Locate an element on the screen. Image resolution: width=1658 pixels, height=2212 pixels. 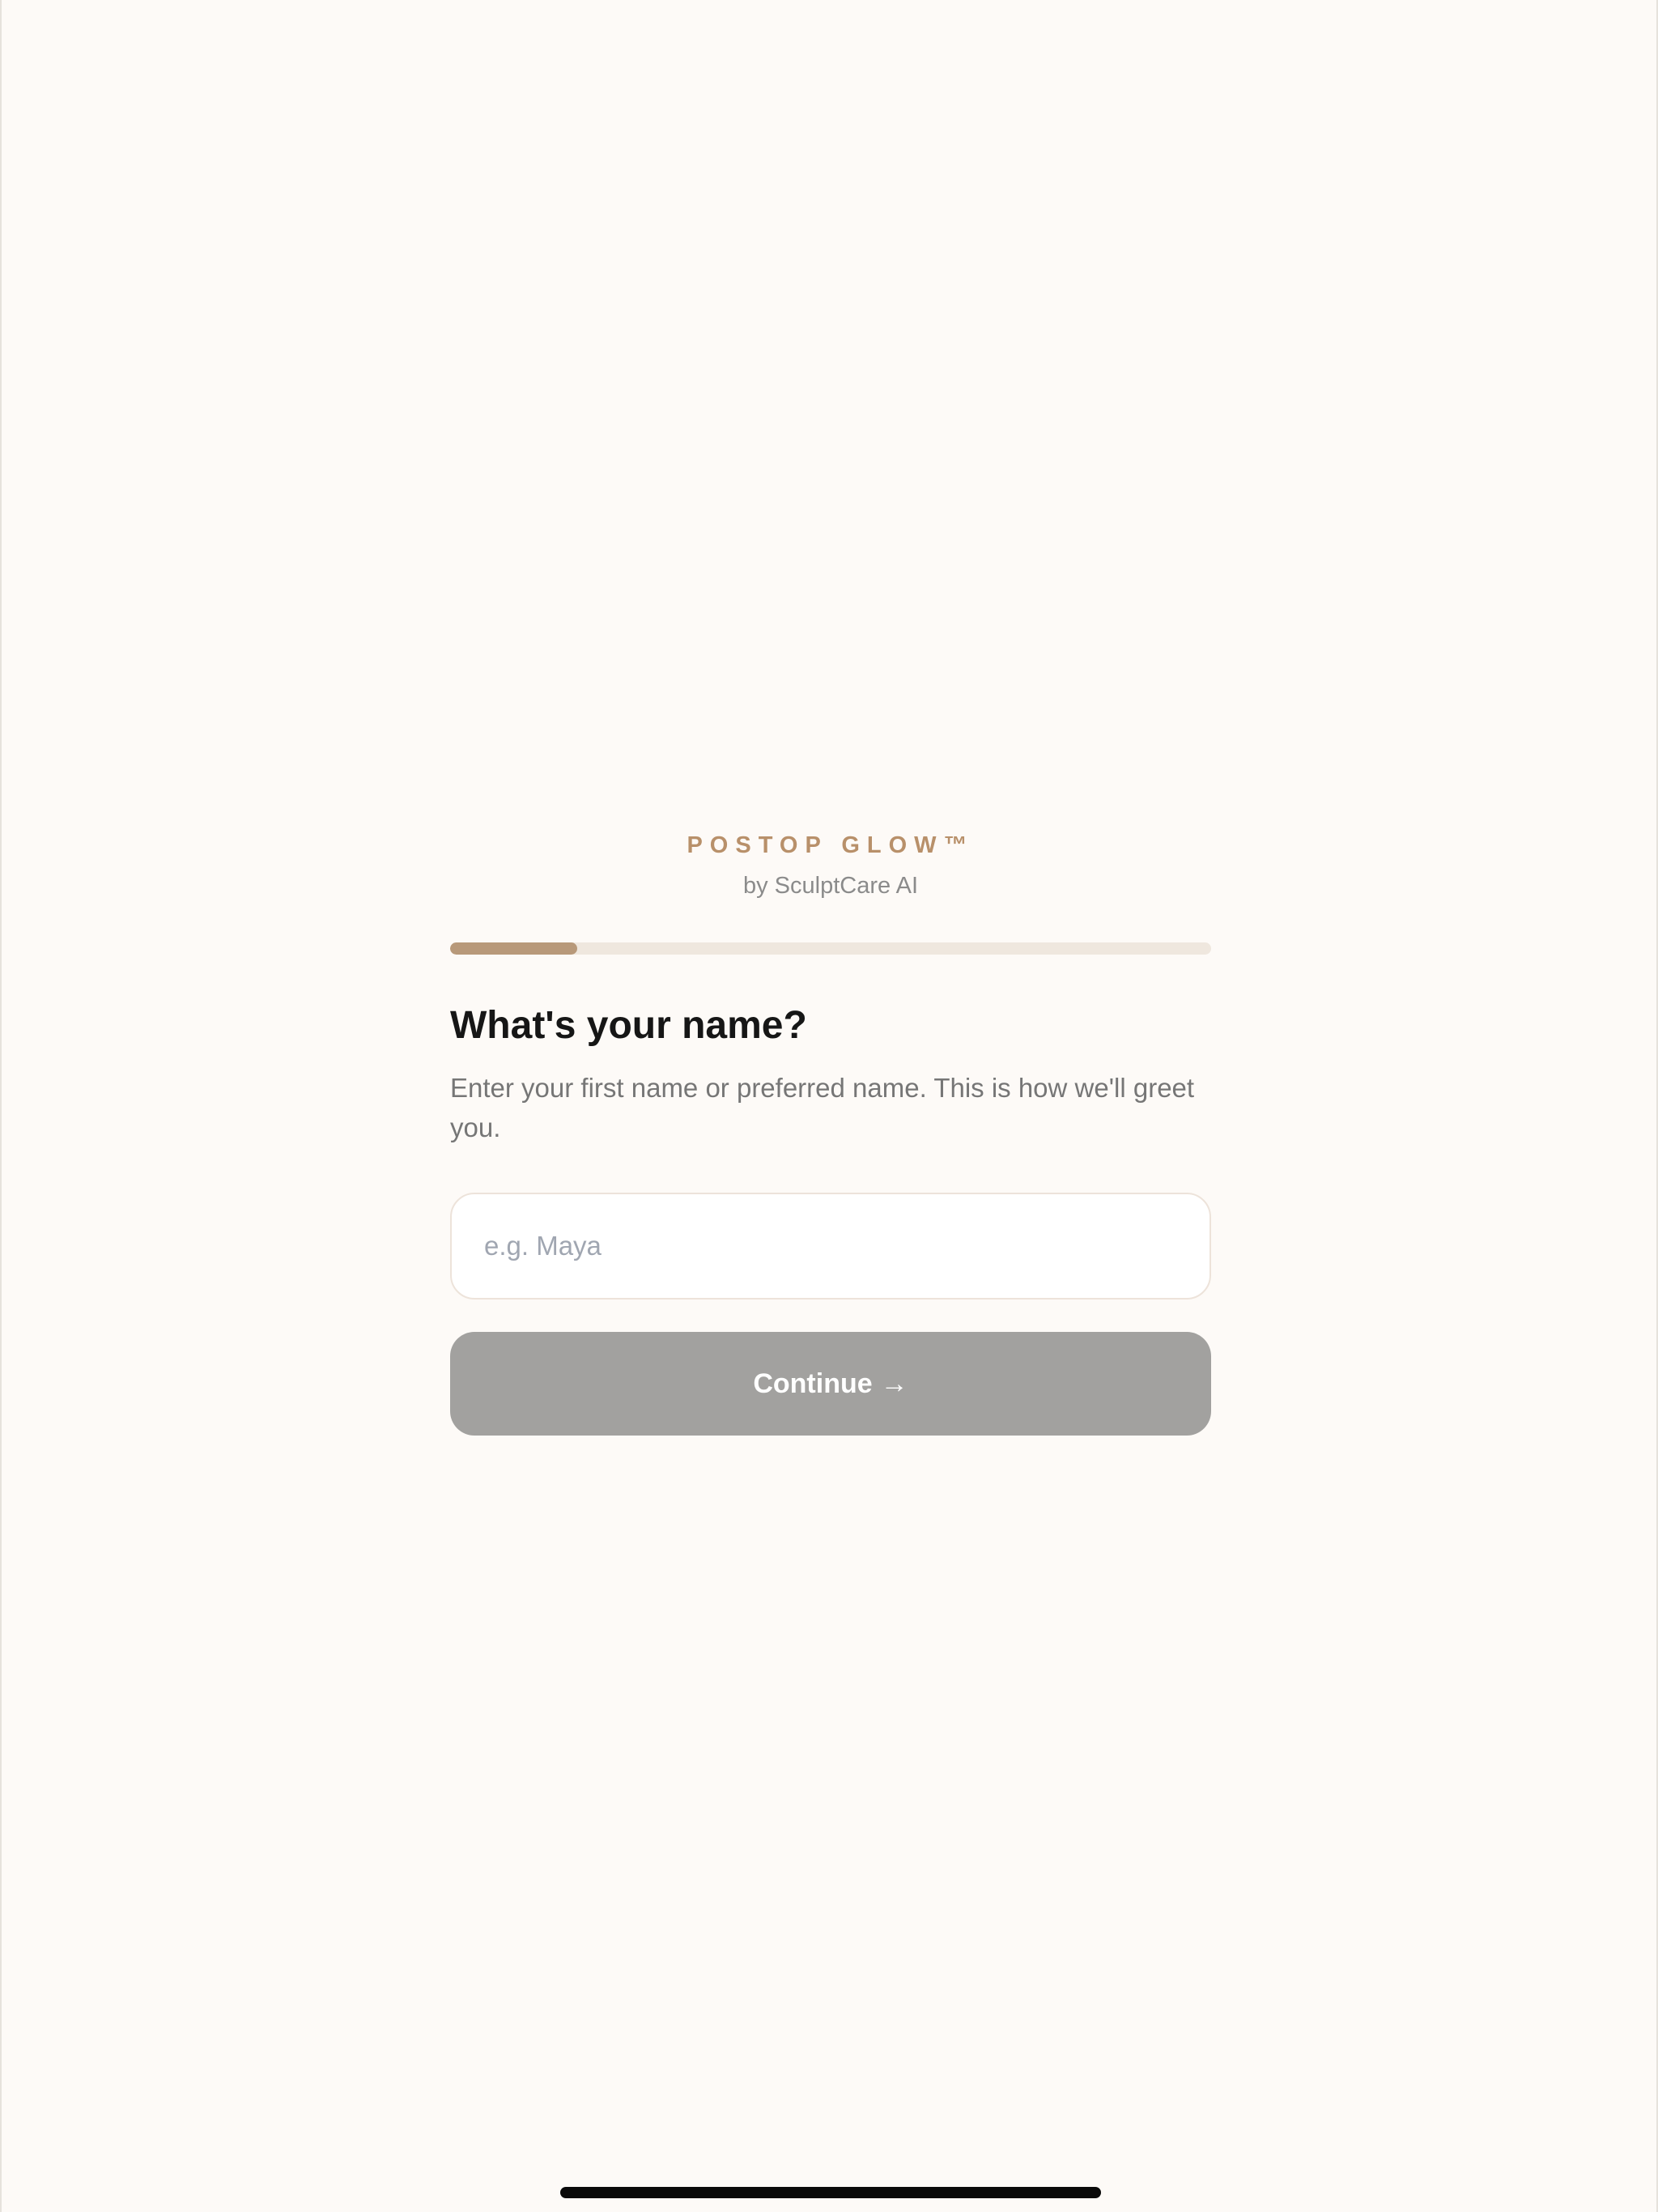
name-input is located at coordinates (830, 1246).